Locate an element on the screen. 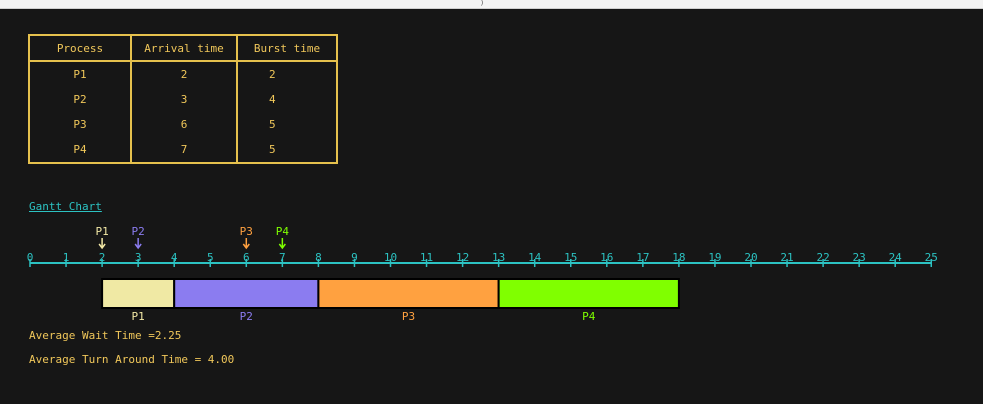 The height and width of the screenshot is (404, 983). axis-tick-label: 19 is located at coordinates (714, 257).